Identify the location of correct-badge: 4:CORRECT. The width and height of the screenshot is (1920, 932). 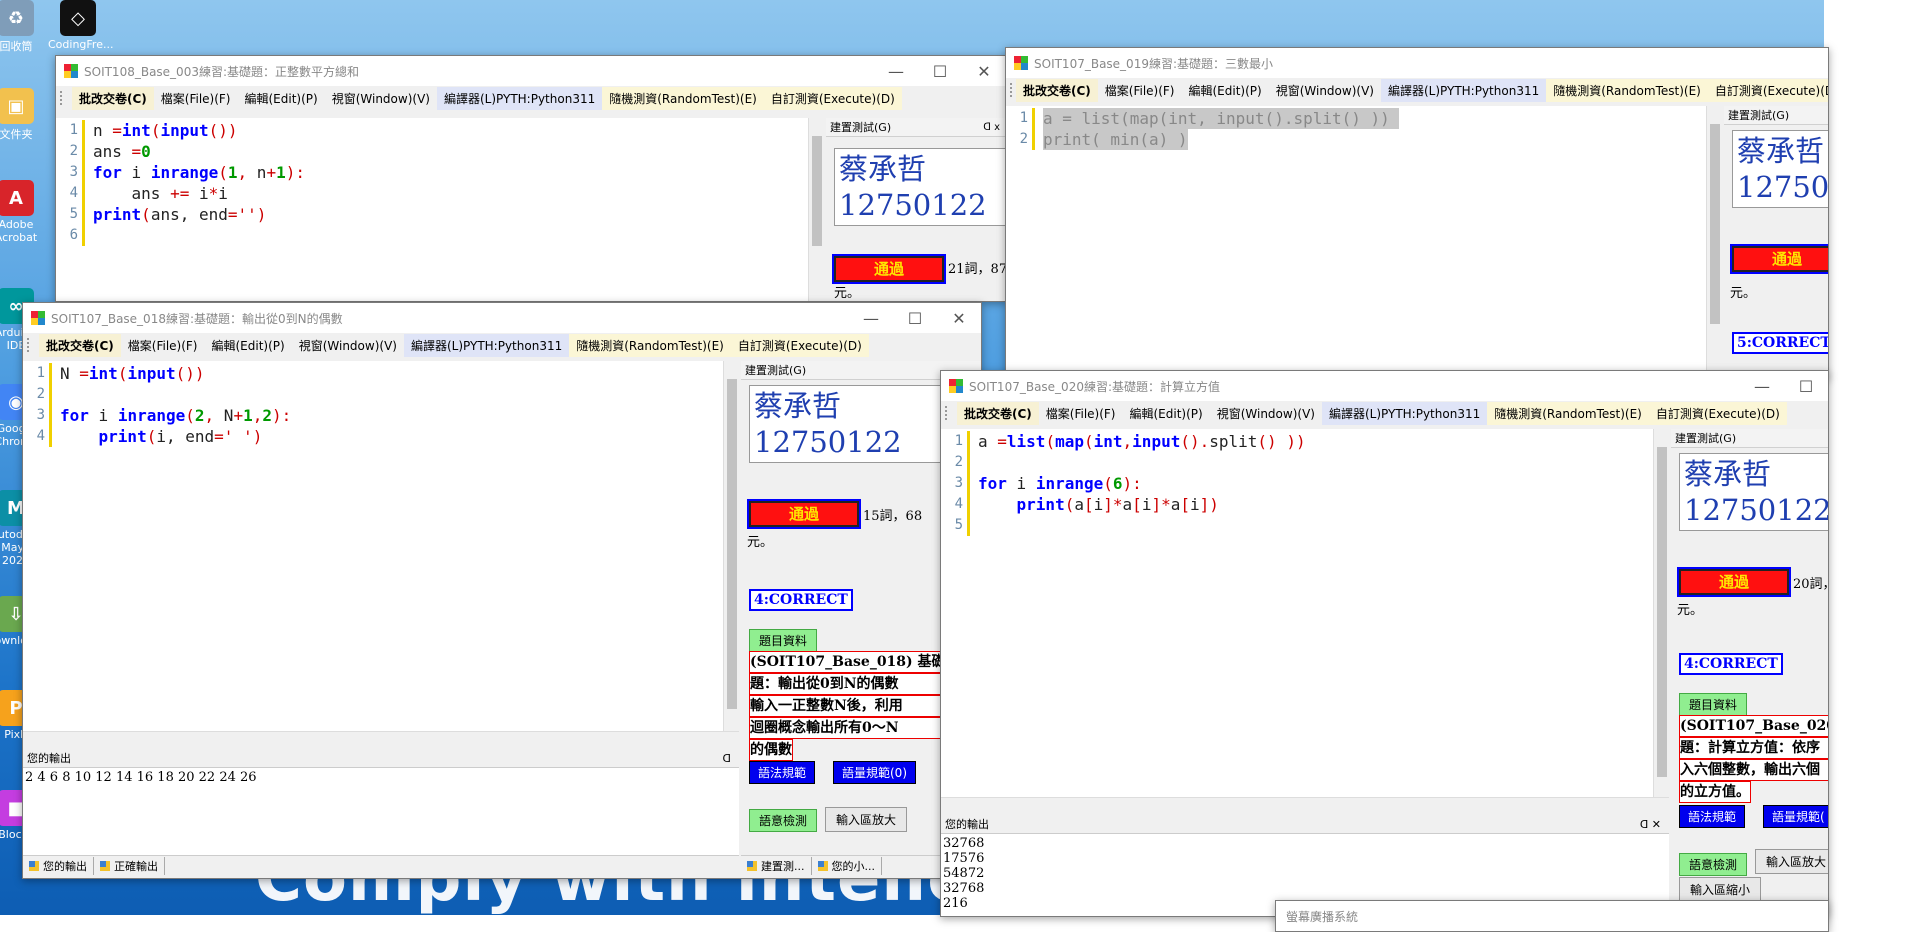
(801, 600).